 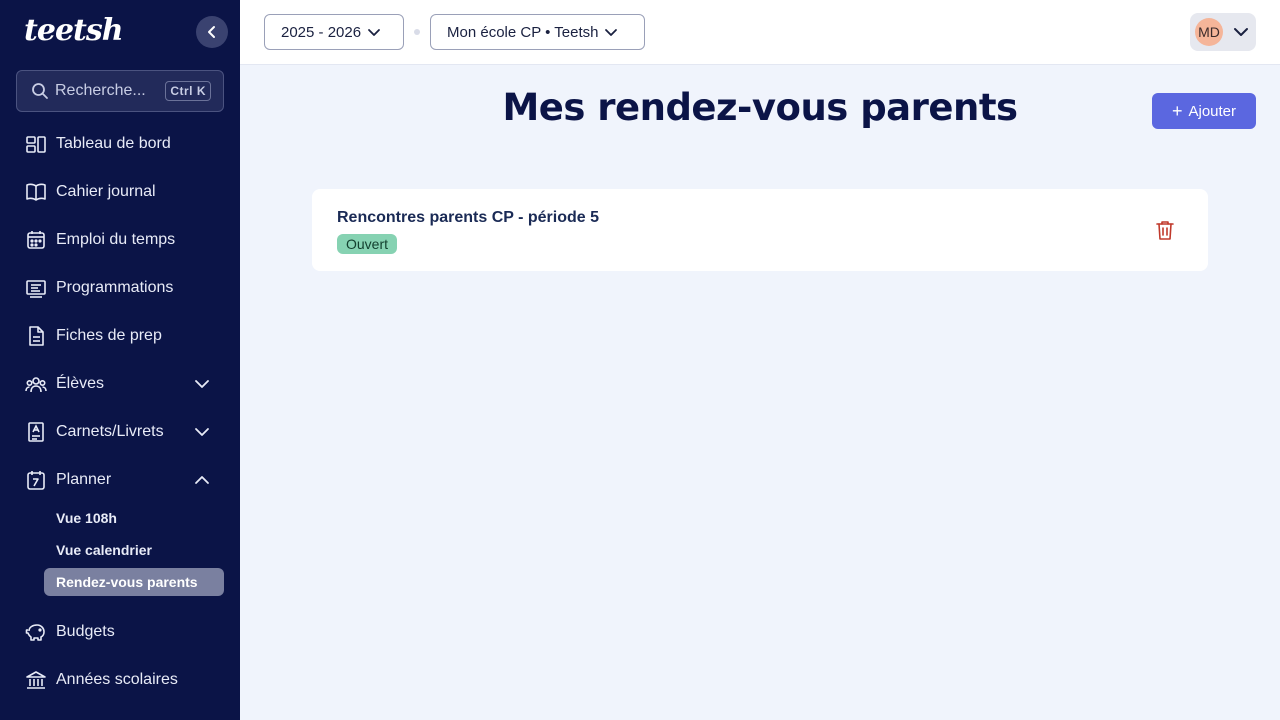 What do you see at coordinates (36, 680) in the screenshot?
I see `bank-icon` at bounding box center [36, 680].